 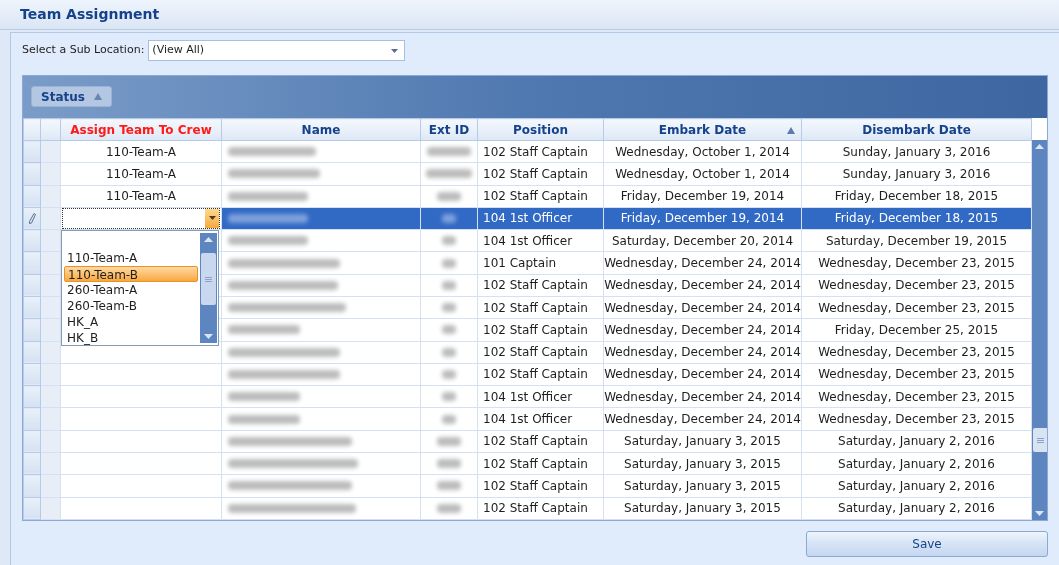 I want to click on edit-pencil-icon, so click(x=32, y=219).